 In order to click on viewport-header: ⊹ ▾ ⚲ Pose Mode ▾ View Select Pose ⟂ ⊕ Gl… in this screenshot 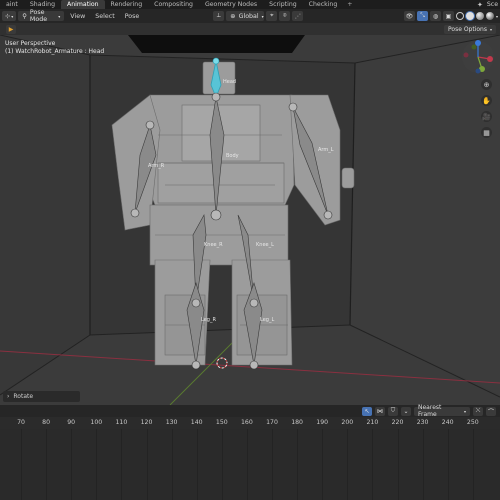, I will do `click(250, 16)`.